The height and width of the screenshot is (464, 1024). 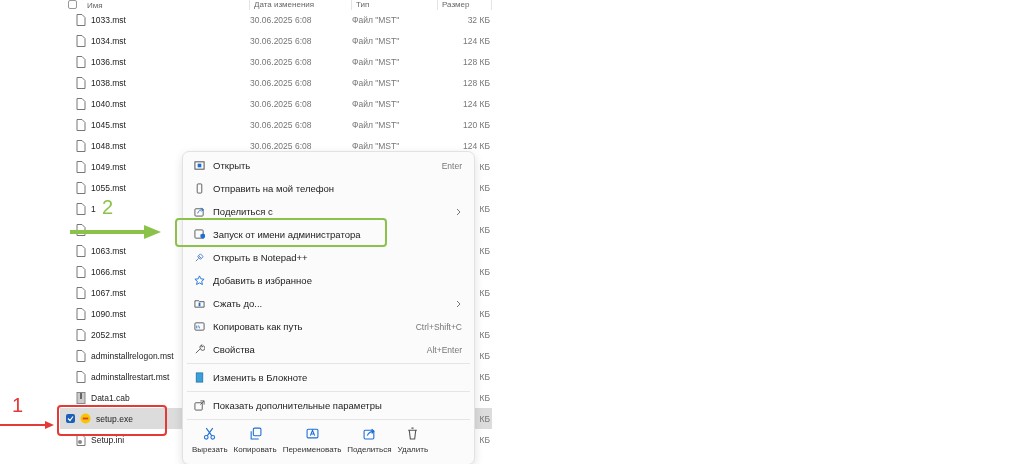 I want to click on notepad-icon, so click(x=199, y=377).